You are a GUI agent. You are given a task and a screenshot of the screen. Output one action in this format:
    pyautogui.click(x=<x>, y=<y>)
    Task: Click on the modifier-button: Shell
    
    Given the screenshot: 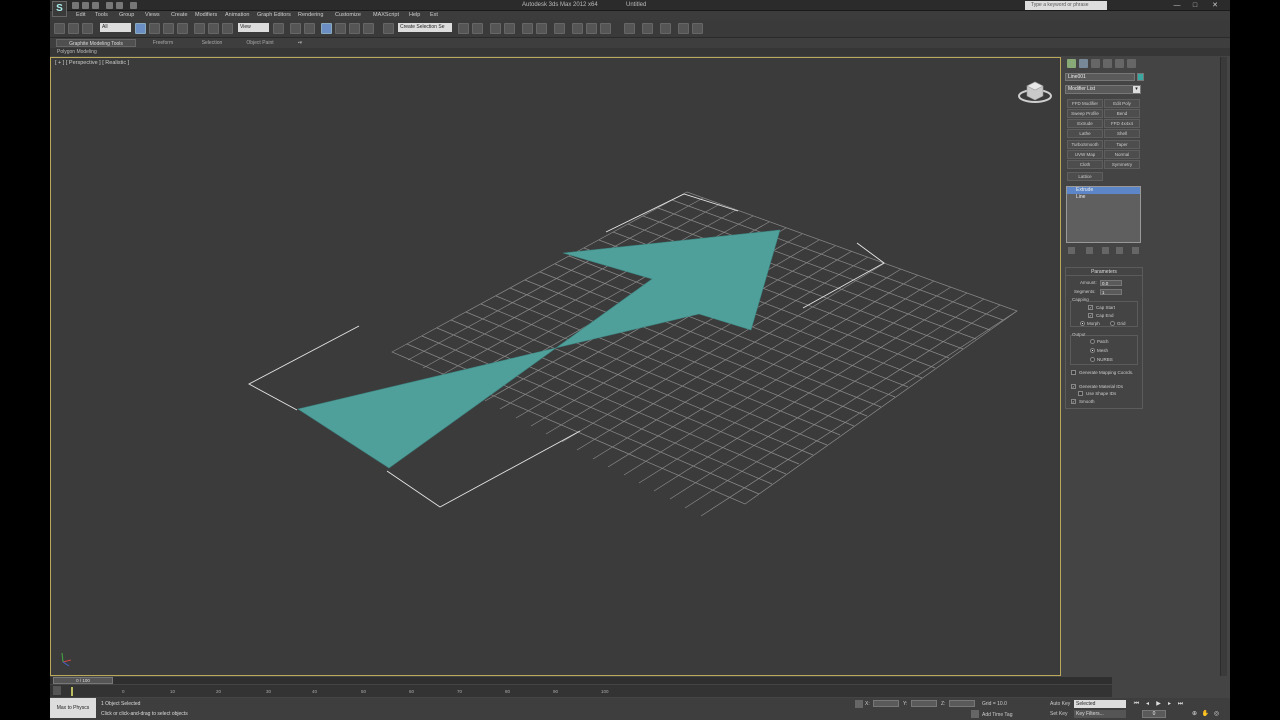 What is the action you would take?
    pyautogui.click(x=1122, y=133)
    